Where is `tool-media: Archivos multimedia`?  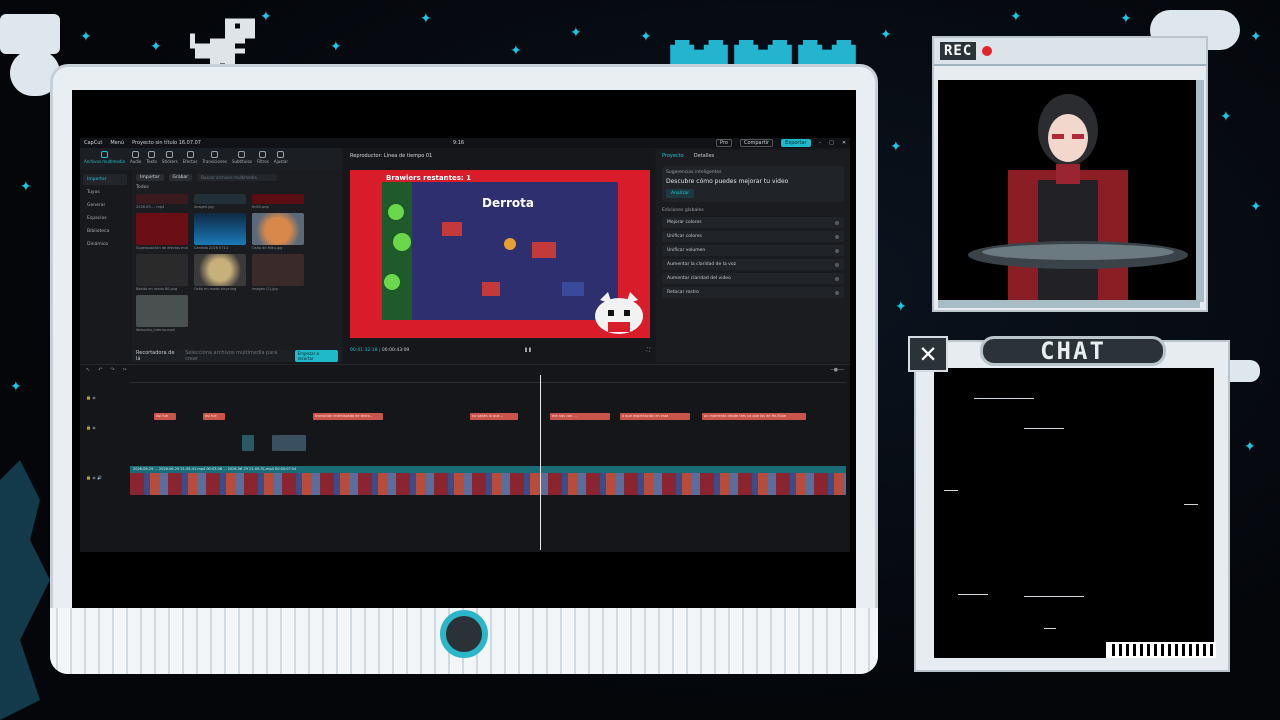 tool-media: Archivos multimedia is located at coordinates (104, 159).